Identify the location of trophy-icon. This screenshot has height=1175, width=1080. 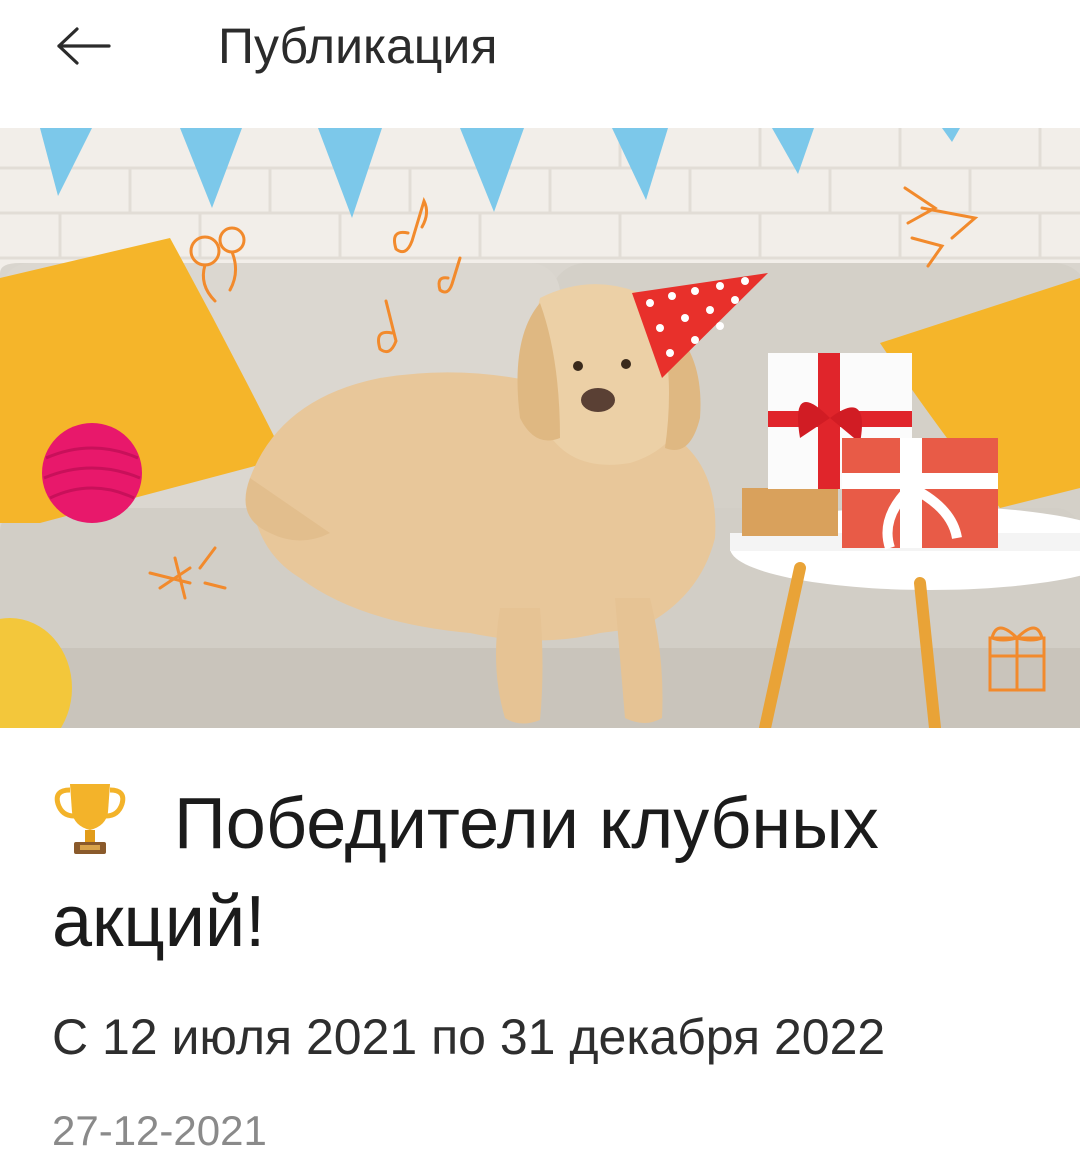
(90, 819).